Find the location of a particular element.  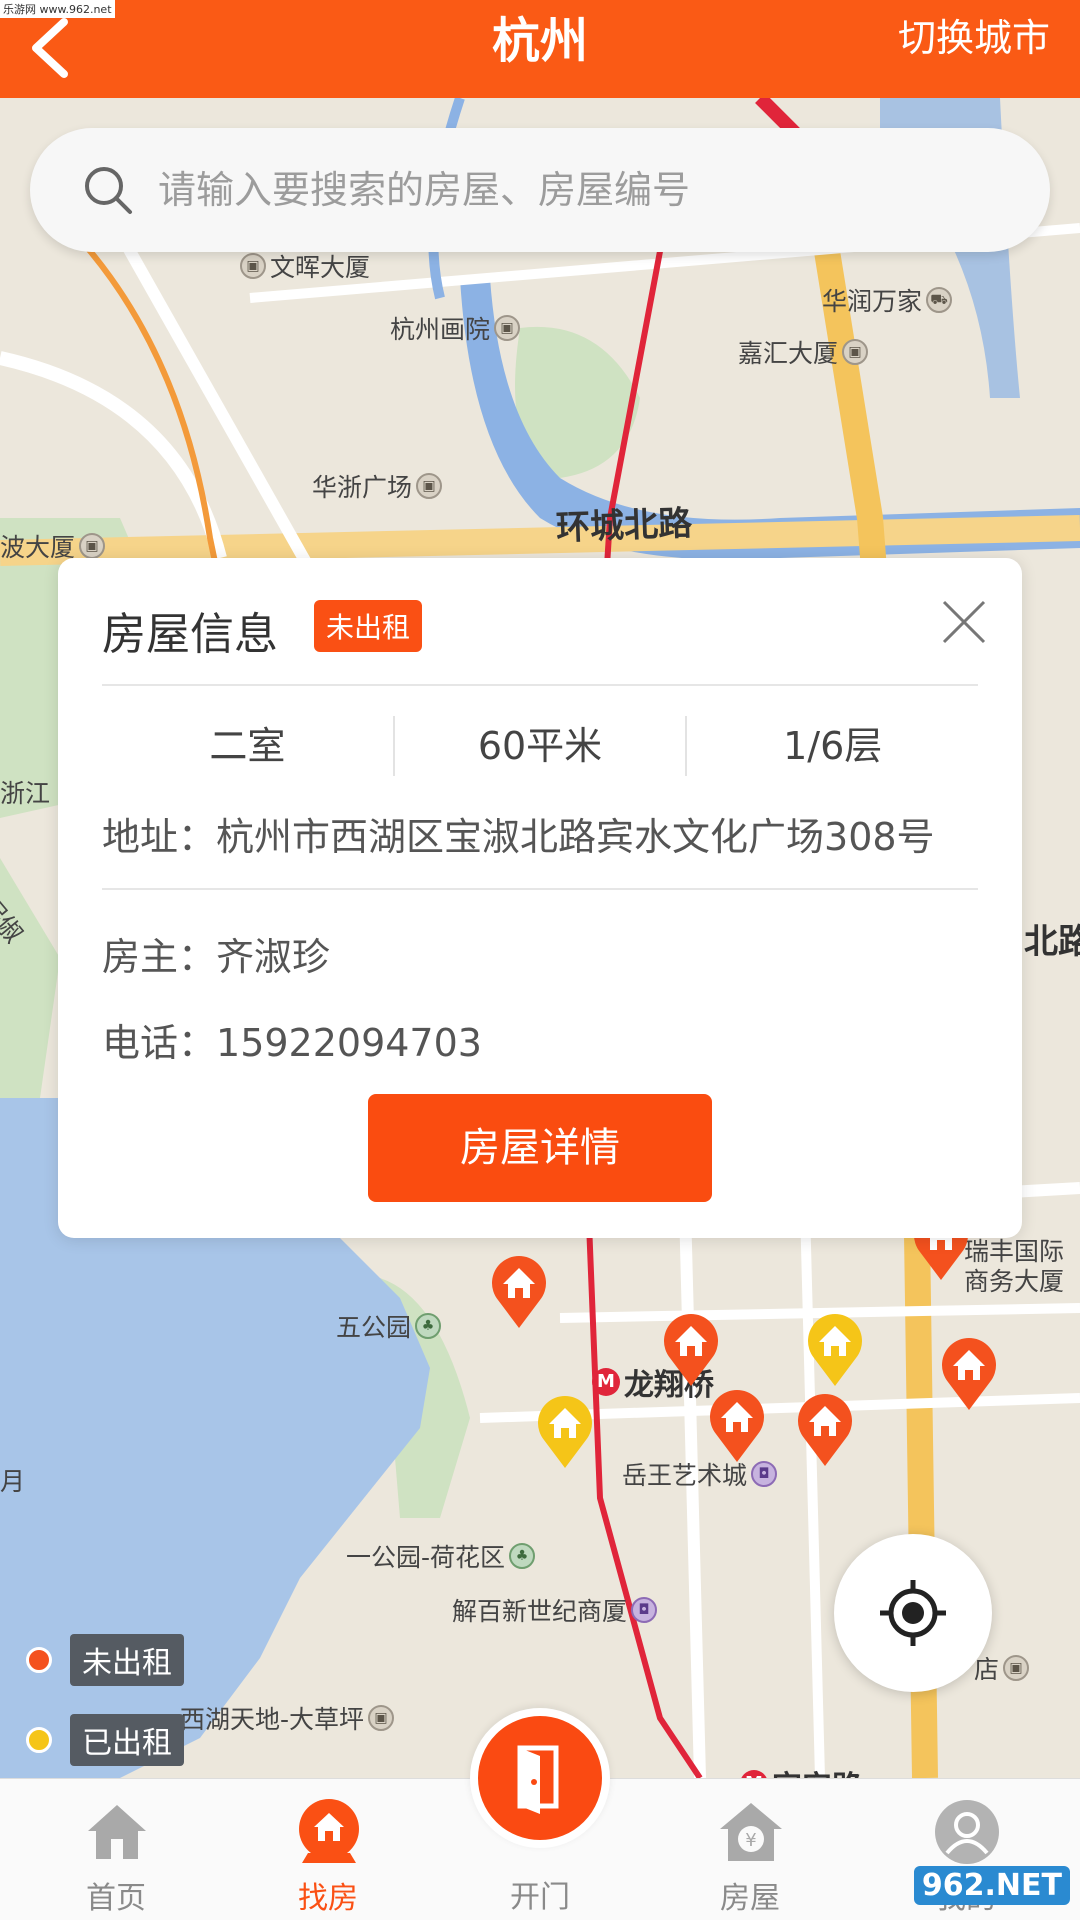

poi-label: 店 ▣ is located at coordinates (1002, 1668).